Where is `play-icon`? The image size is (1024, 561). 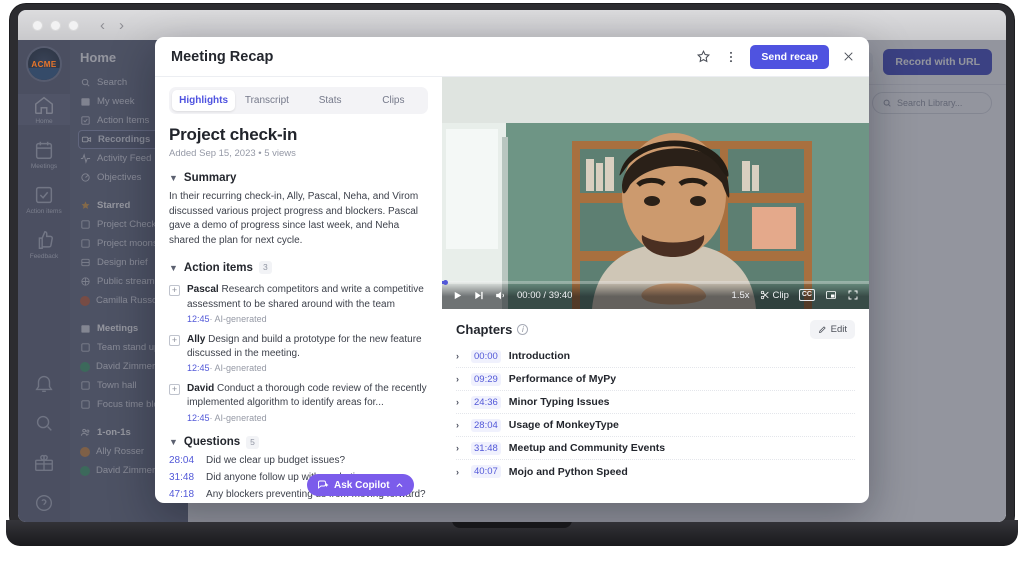 play-icon is located at coordinates (457, 295).